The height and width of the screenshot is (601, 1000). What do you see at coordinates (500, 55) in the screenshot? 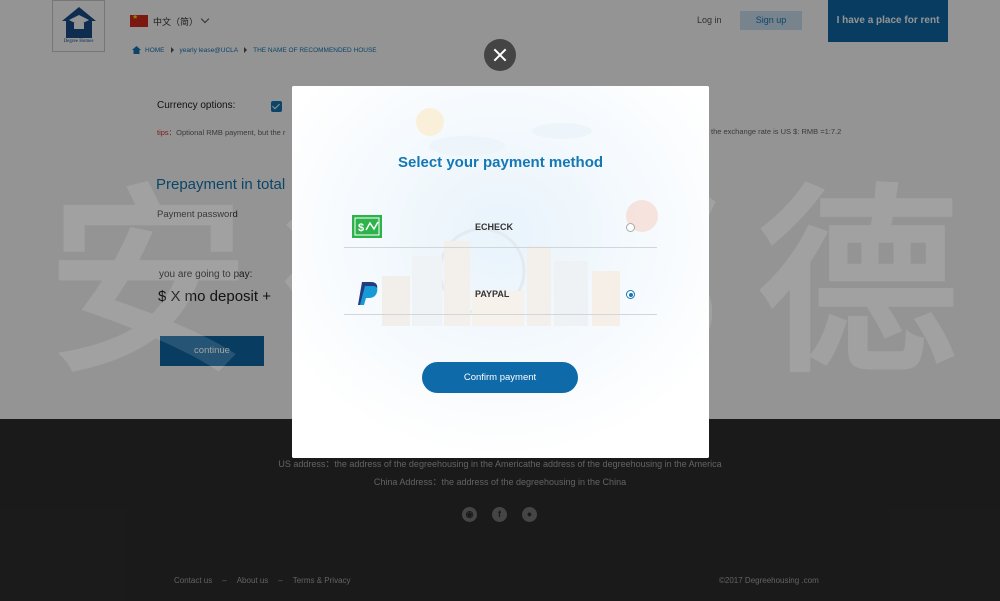
I see `close-modal-button` at bounding box center [500, 55].